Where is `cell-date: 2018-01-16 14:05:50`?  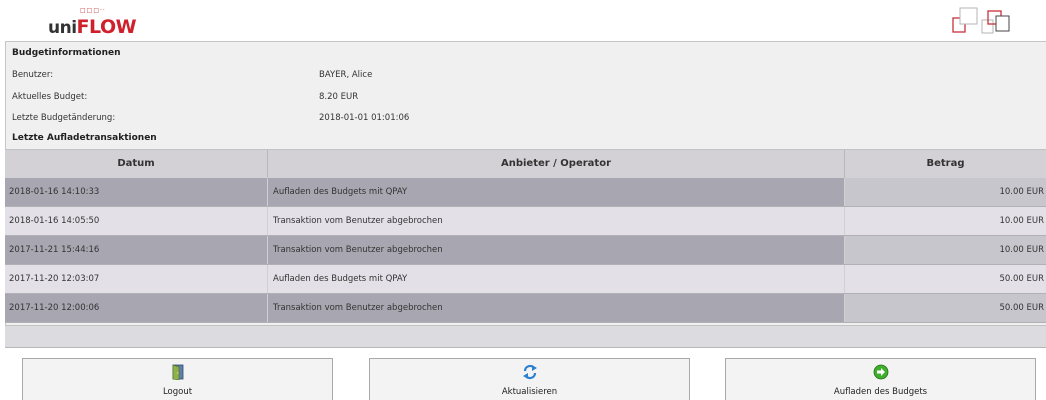 cell-date: 2018-01-16 14:05:50 is located at coordinates (54, 221).